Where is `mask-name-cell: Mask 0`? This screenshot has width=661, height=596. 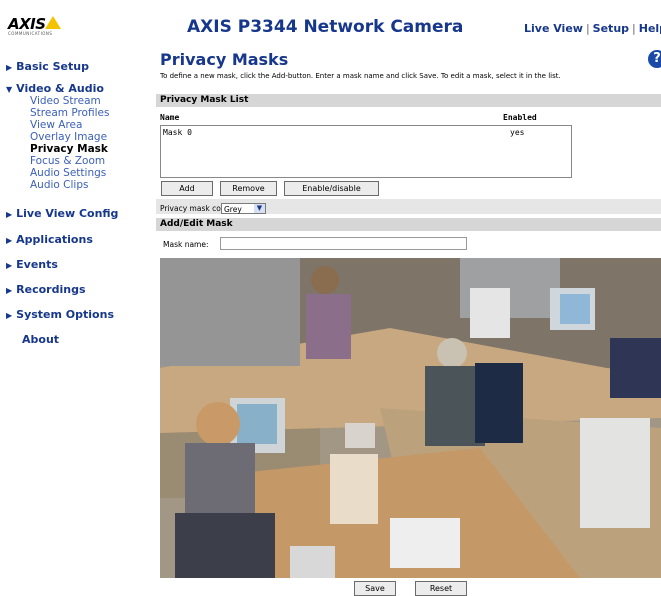
mask-name-cell: Mask 0 is located at coordinates (177, 132).